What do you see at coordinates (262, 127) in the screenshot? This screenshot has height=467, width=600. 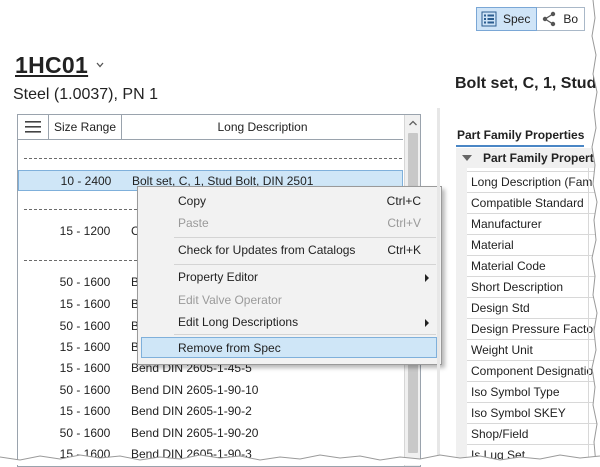 I see `column-header-long-description: Long Description` at bounding box center [262, 127].